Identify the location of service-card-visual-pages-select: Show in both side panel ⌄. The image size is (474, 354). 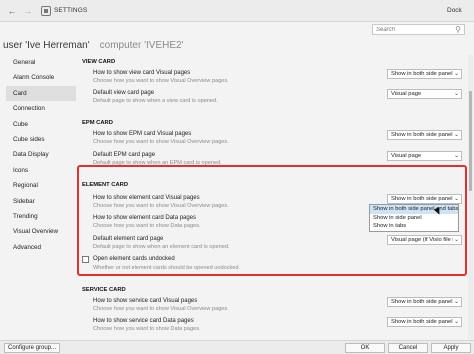
(424, 302).